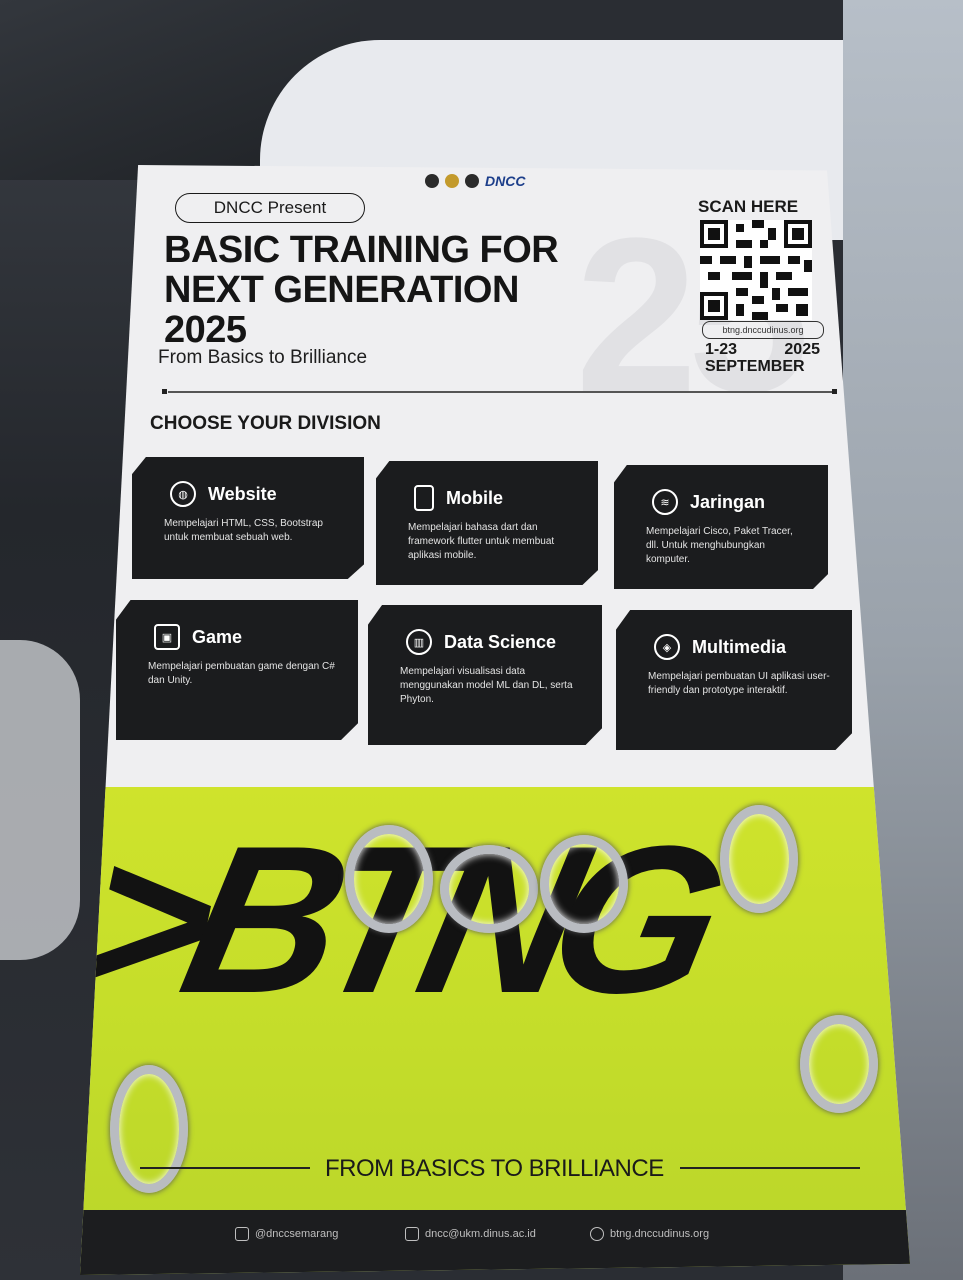 The height and width of the screenshot is (1280, 963). Describe the element at coordinates (728, 501) in the screenshot. I see `division-name: Jaringan` at that location.